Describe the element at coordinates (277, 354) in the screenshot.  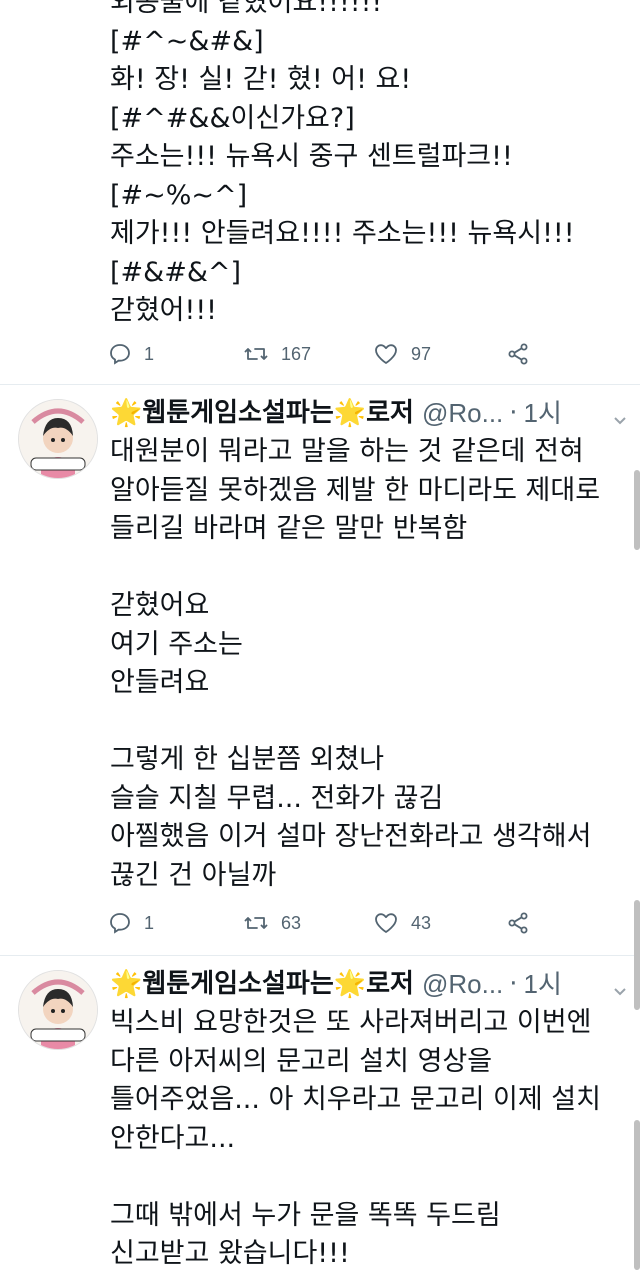
I see `retweet-button: 167` at that location.